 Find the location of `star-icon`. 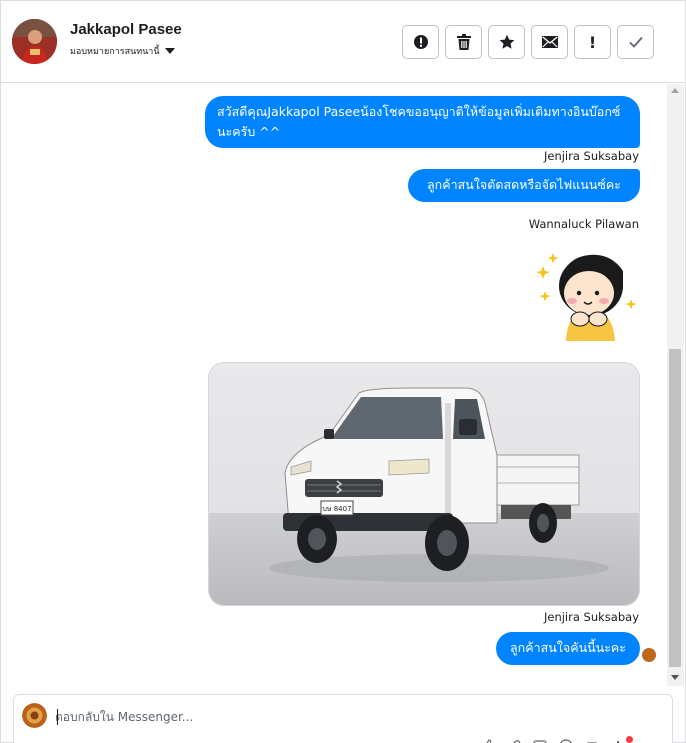

star-icon is located at coordinates (506, 41).